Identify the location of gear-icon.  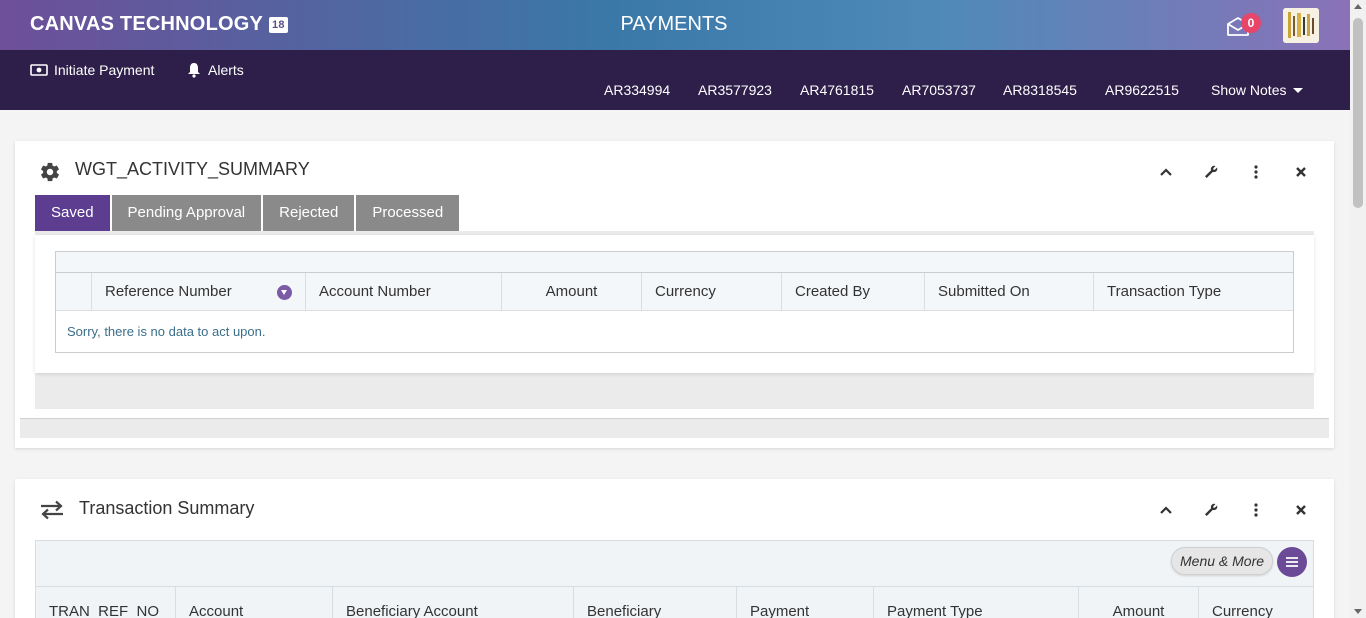
(50, 174).